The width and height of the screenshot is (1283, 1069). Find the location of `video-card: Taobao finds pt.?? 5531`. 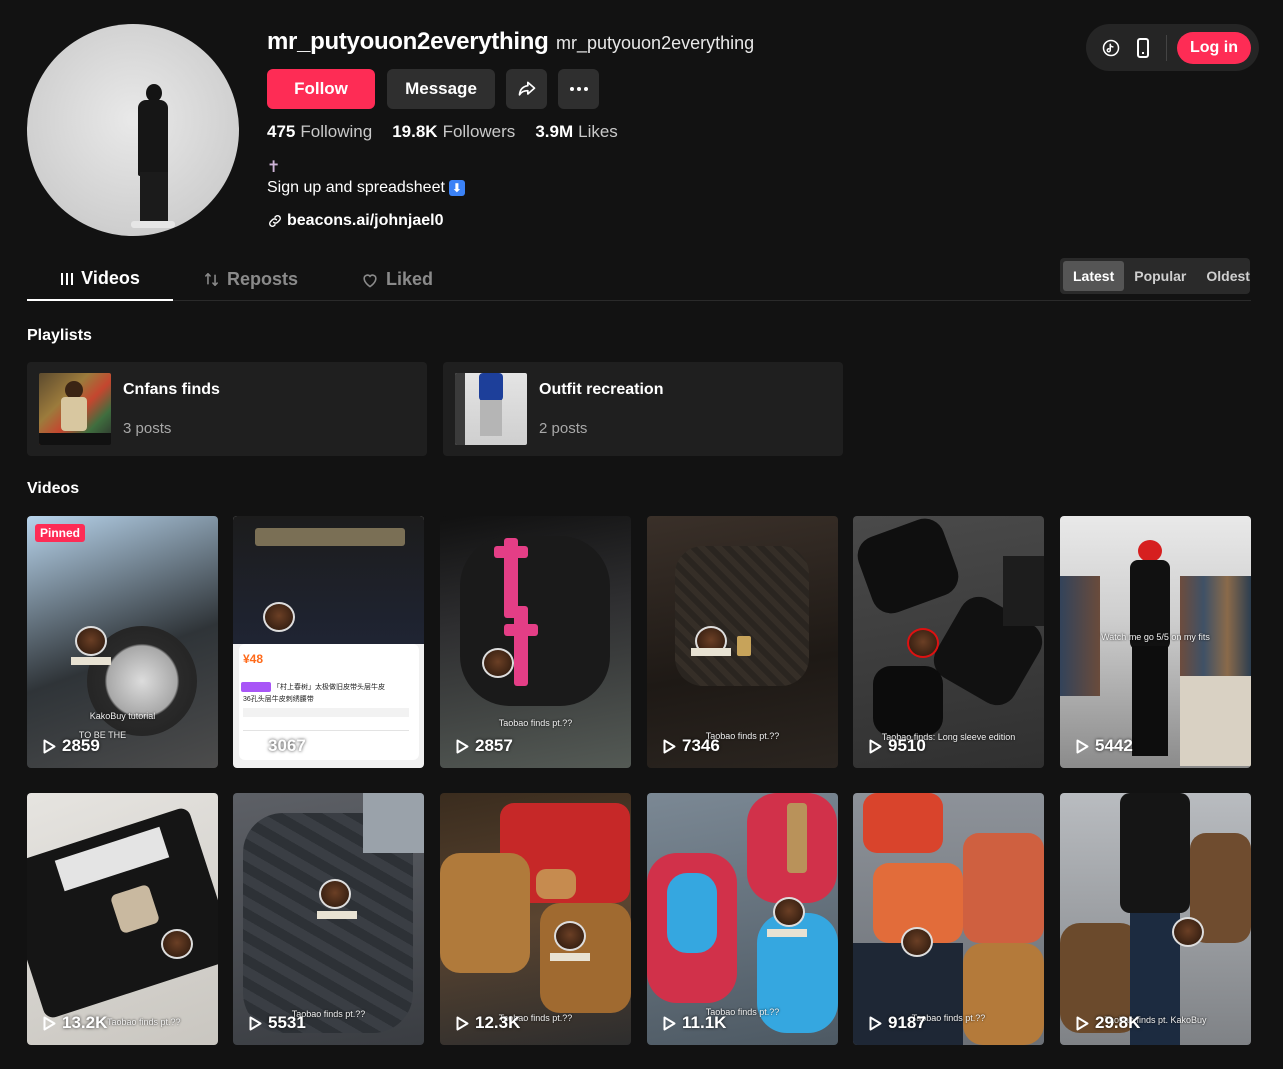

video-card: Taobao finds pt.?? 5531 is located at coordinates (328, 919).